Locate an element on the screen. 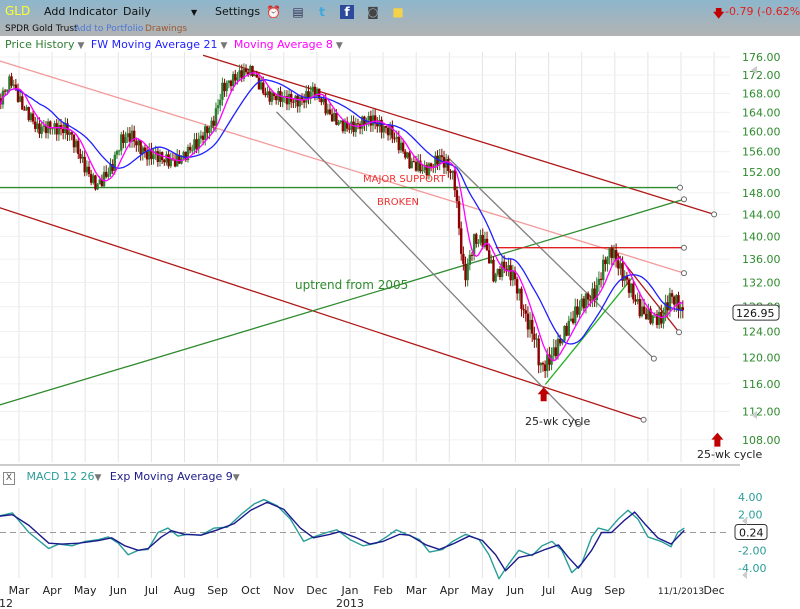  ma21-legend: FW Moving Average 21 is located at coordinates (154, 44).